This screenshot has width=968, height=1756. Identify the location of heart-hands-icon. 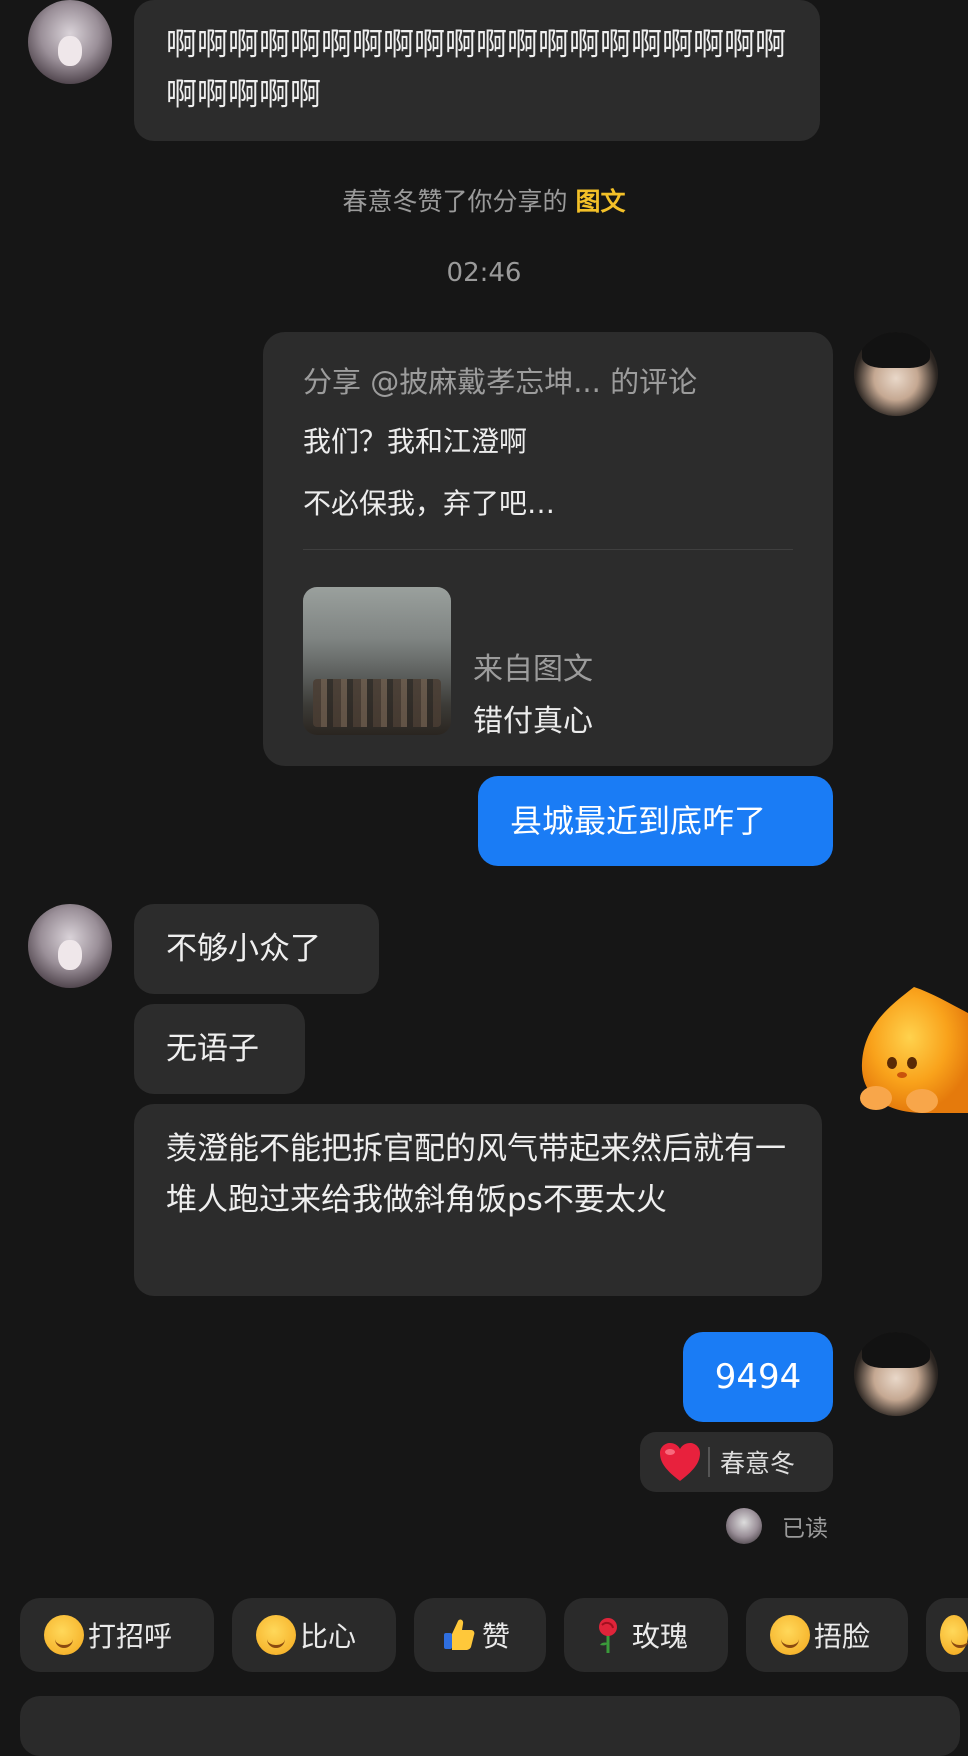
(276, 1635).